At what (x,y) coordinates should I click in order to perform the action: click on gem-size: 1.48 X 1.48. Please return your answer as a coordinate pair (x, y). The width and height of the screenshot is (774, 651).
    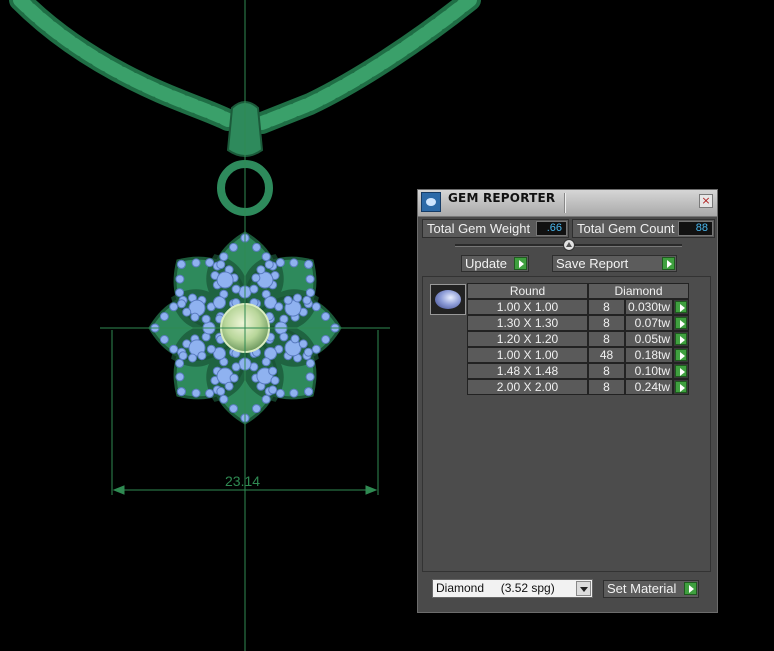
    Looking at the image, I should click on (527, 371).